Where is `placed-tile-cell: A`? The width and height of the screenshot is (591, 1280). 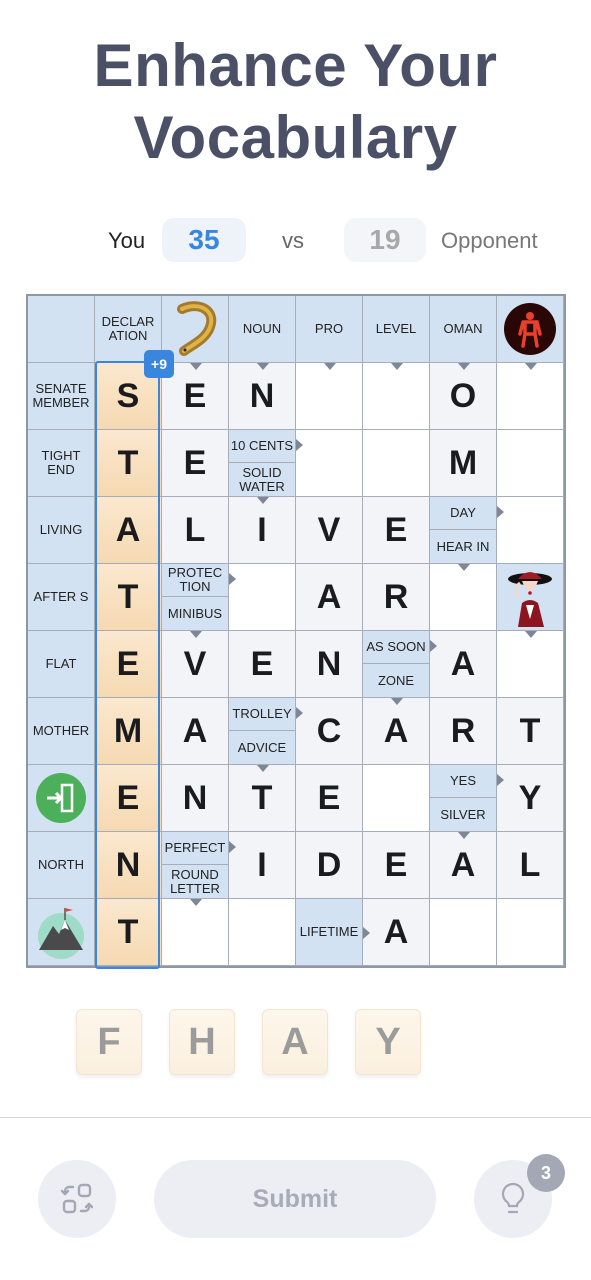 placed-tile-cell: A is located at coordinates (128, 530).